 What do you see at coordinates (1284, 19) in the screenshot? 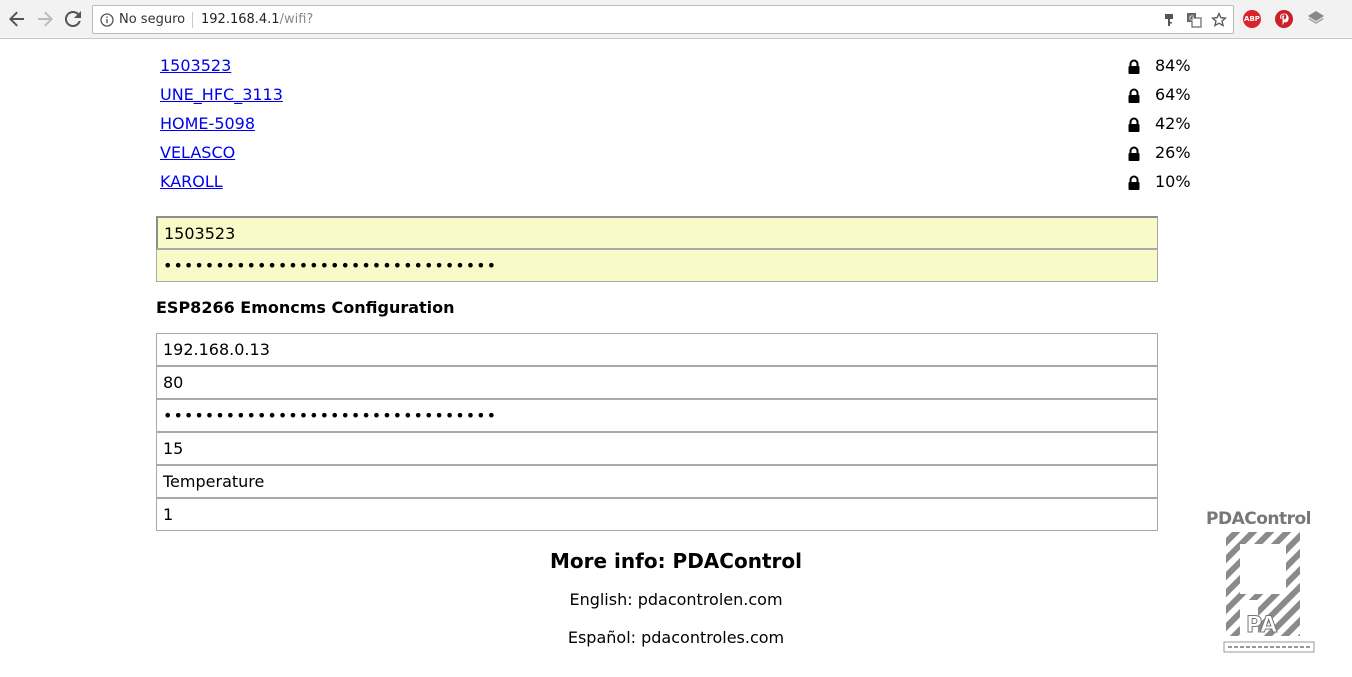
I see `pinterest-icon` at bounding box center [1284, 19].